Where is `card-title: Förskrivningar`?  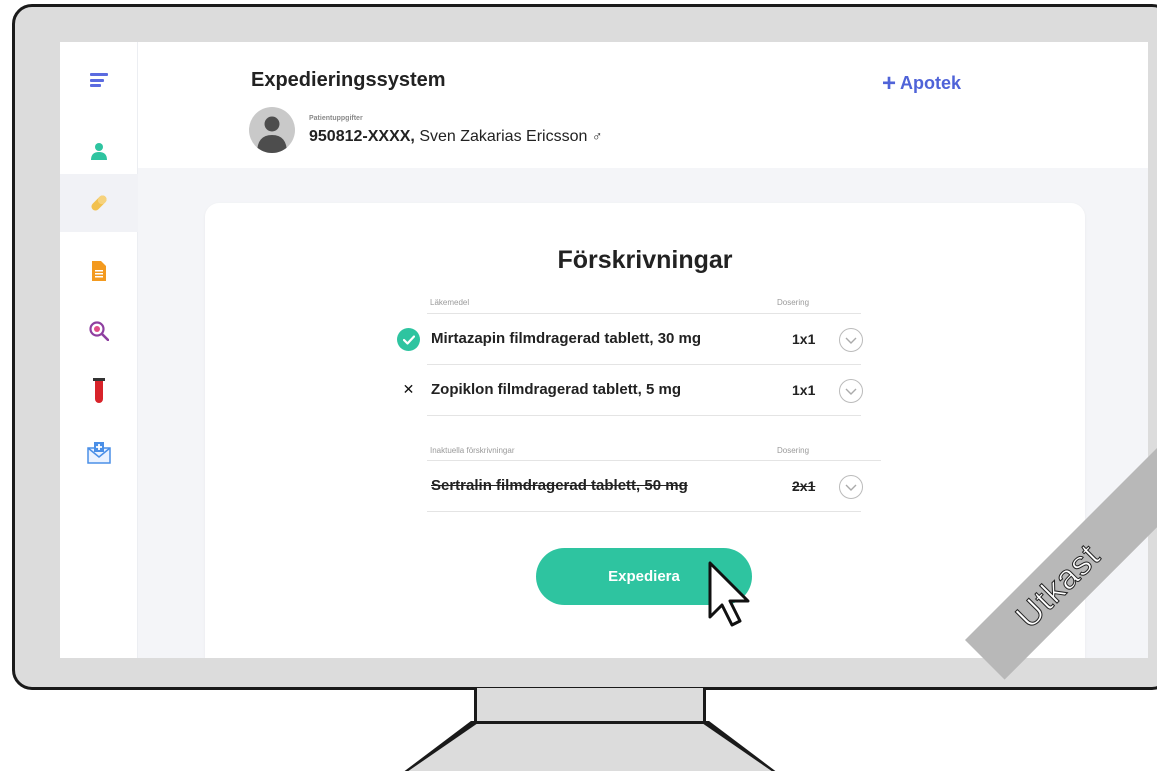
card-title: Förskrivningar is located at coordinates (645, 260).